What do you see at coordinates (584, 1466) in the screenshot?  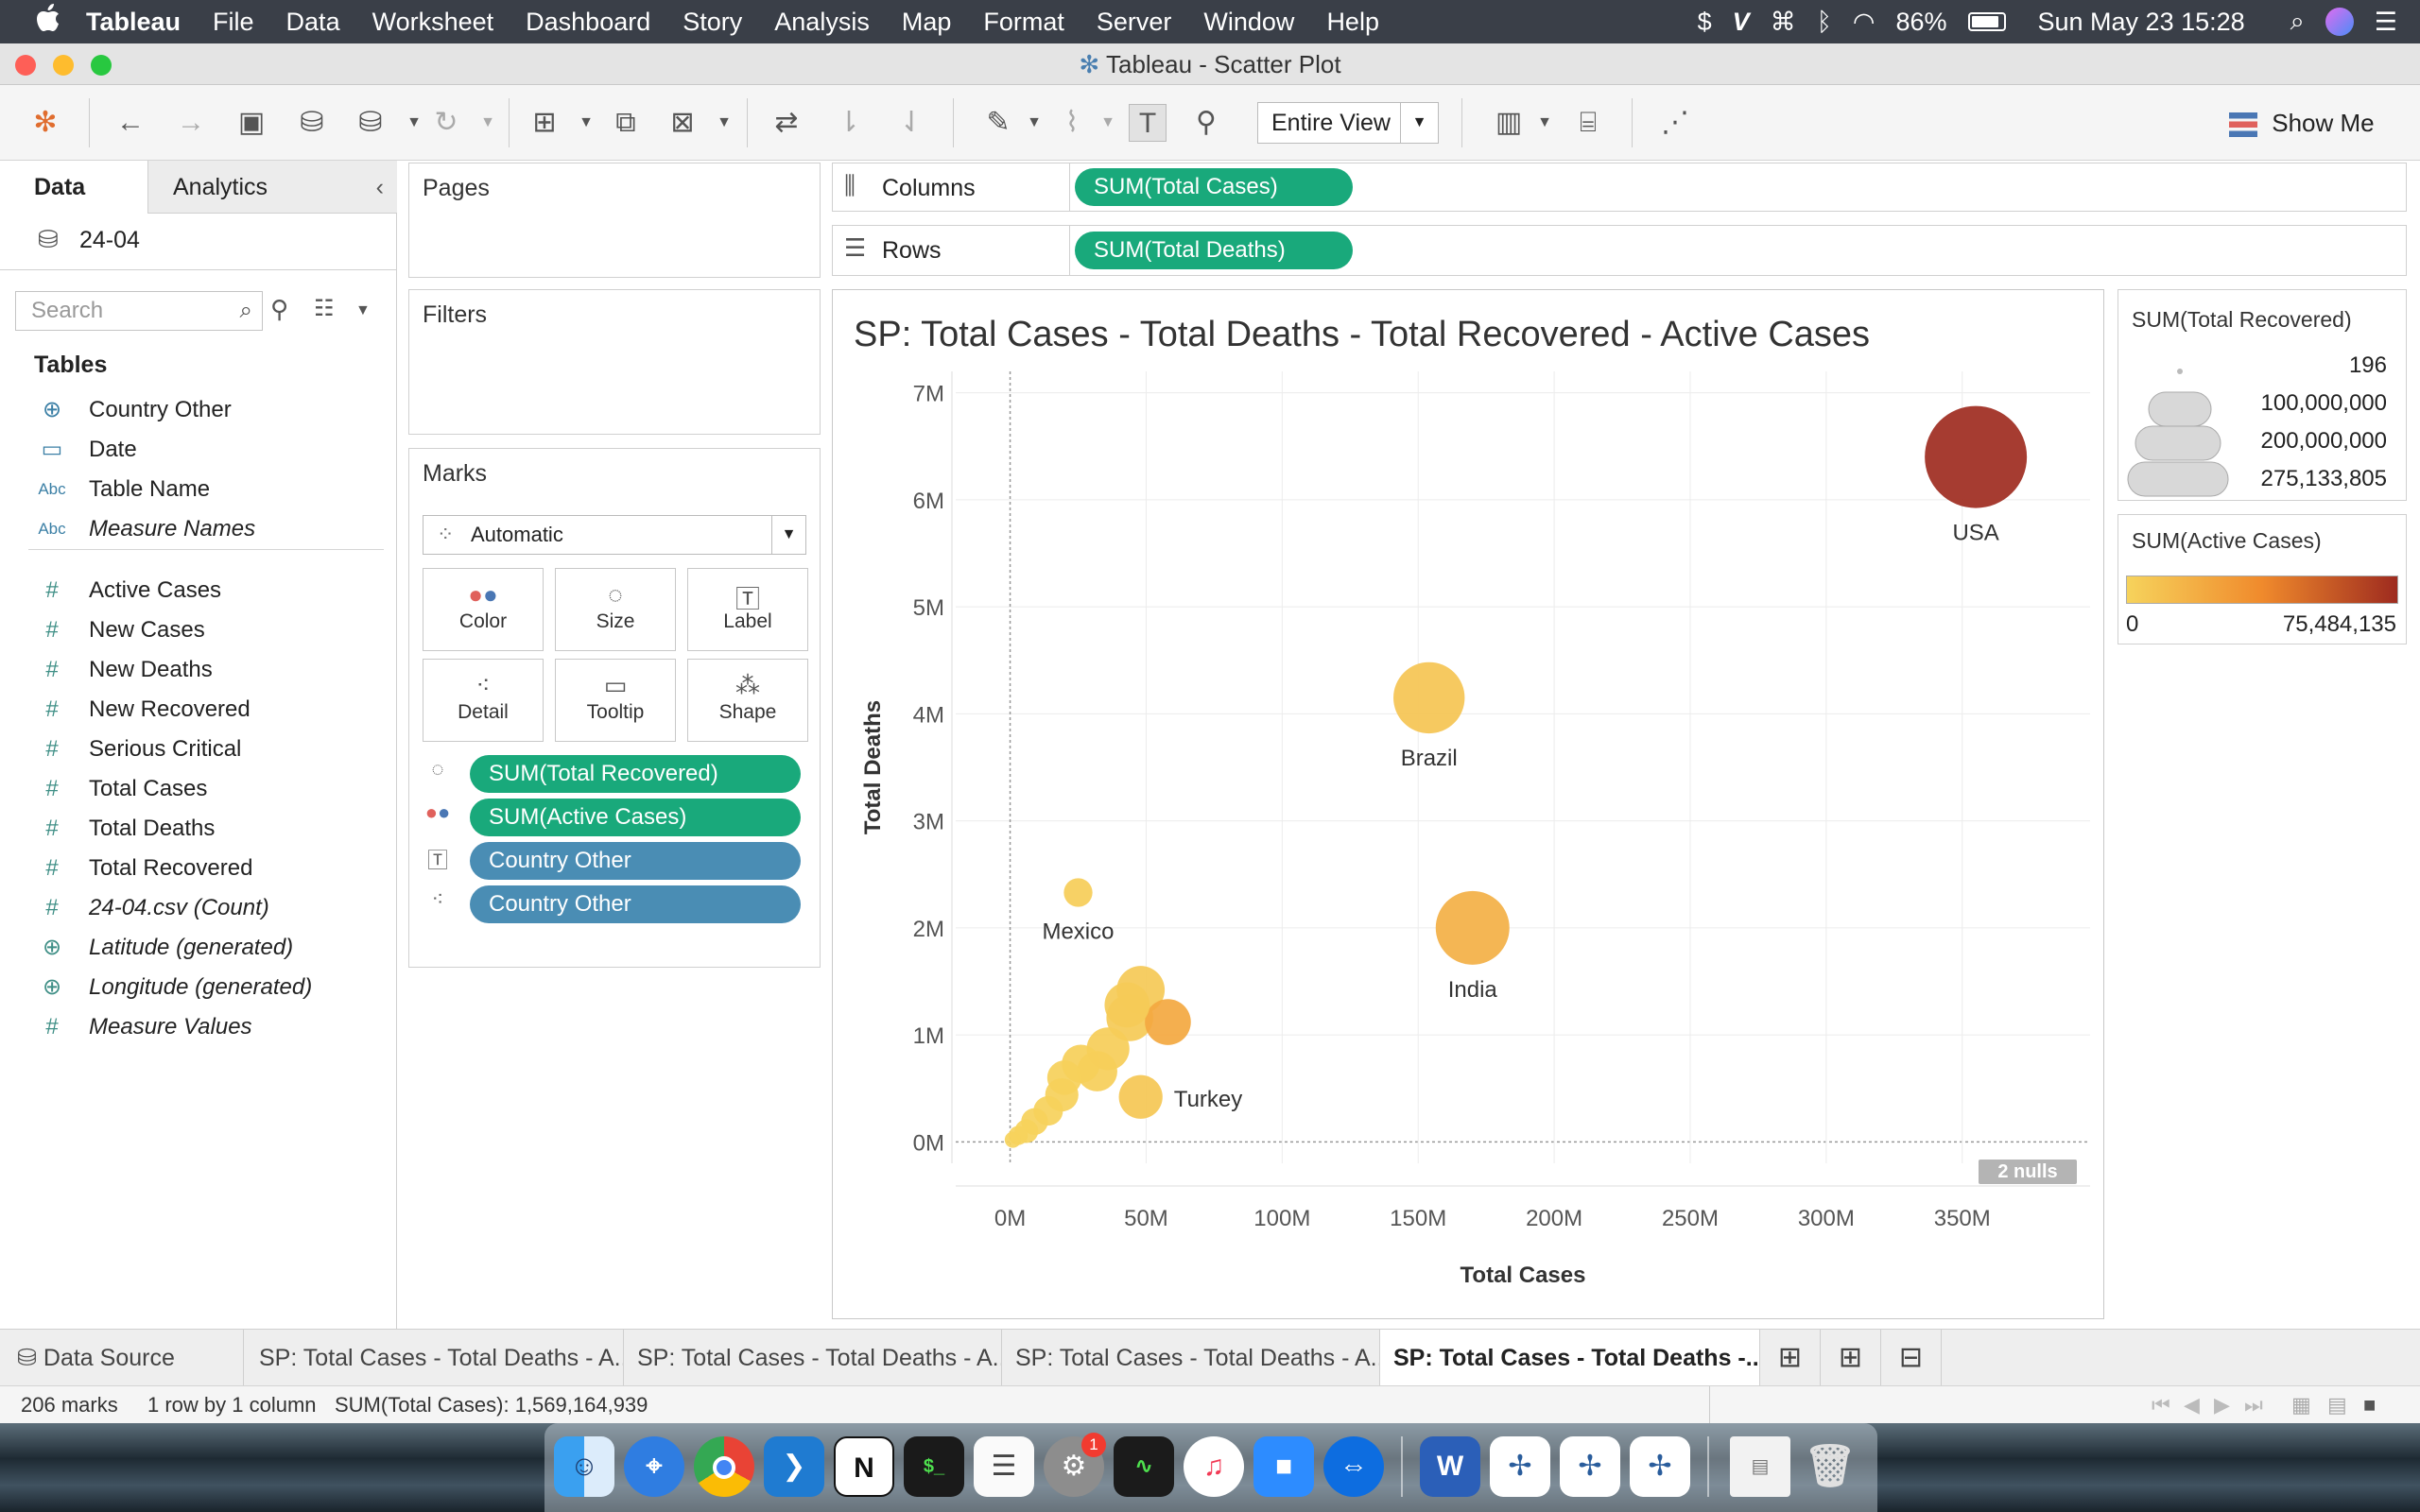 I see `finder-icon: ☺` at bounding box center [584, 1466].